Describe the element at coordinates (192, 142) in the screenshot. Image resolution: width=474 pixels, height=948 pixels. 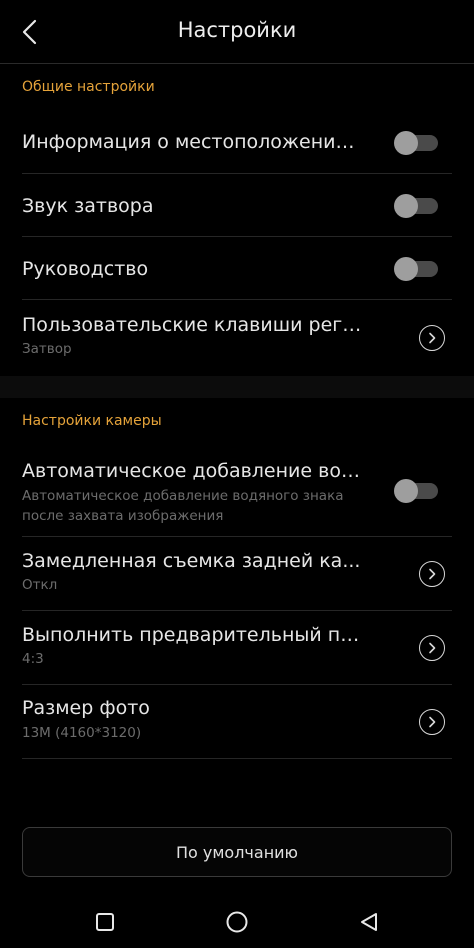
I see `setting-title: Информация о местоположении ..` at that location.